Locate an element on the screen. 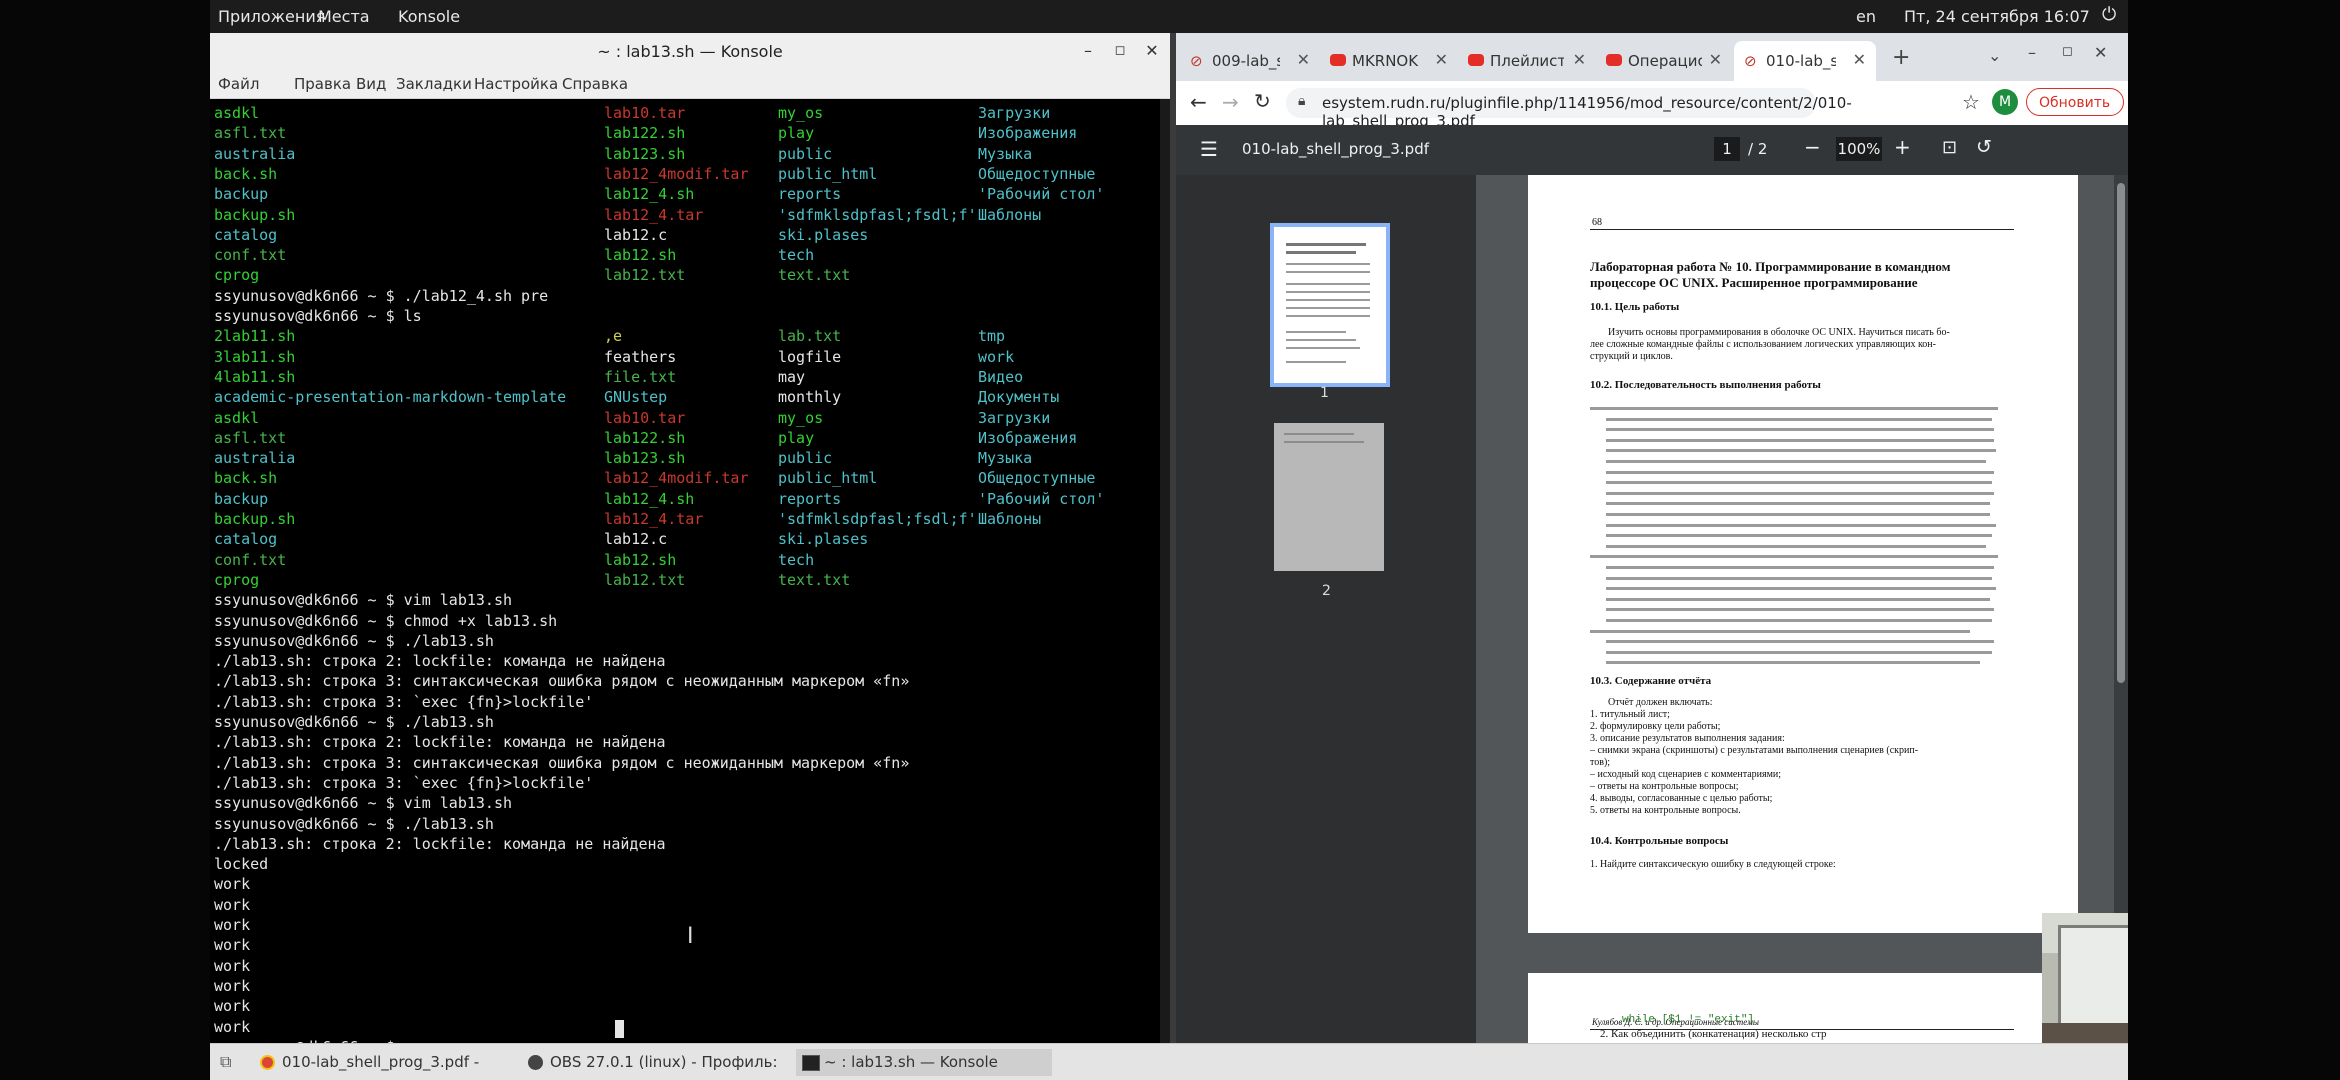  terminal-text: backup.sh is located at coordinates (255, 519).